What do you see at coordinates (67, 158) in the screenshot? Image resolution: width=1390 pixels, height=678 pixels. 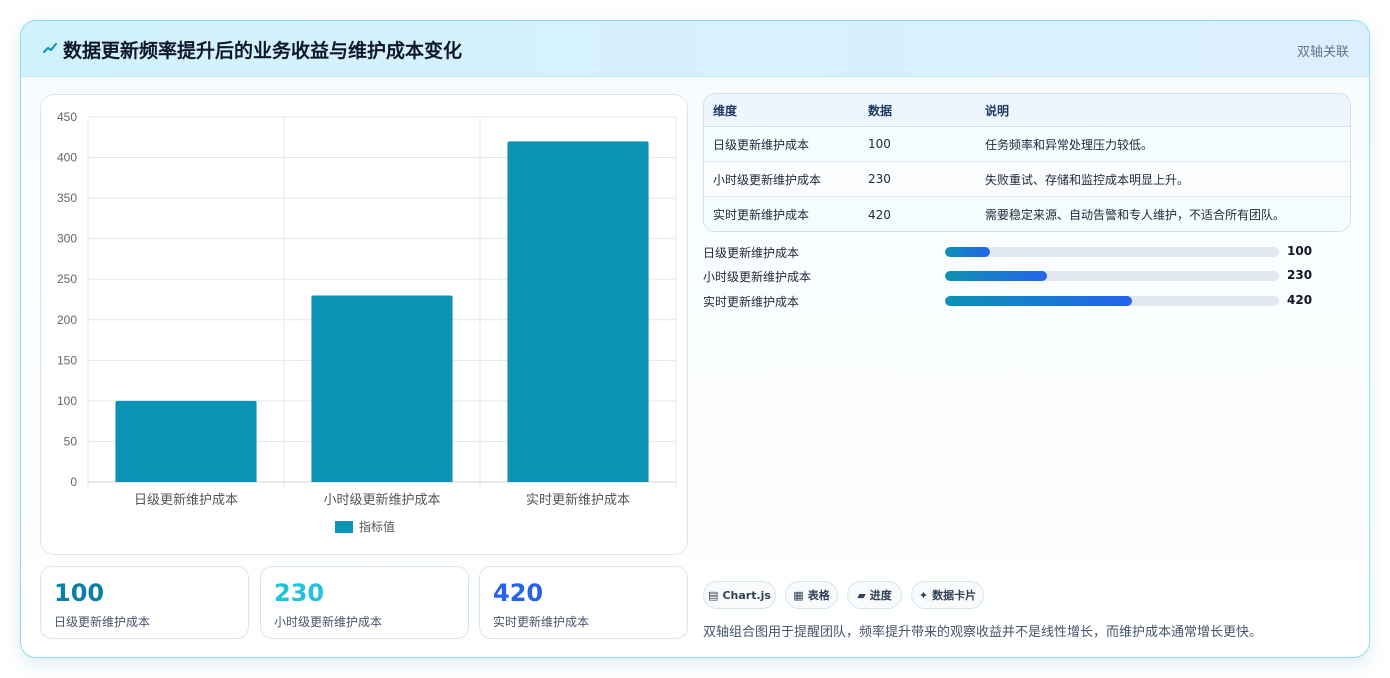 I see `y-tick-label: 400` at bounding box center [67, 158].